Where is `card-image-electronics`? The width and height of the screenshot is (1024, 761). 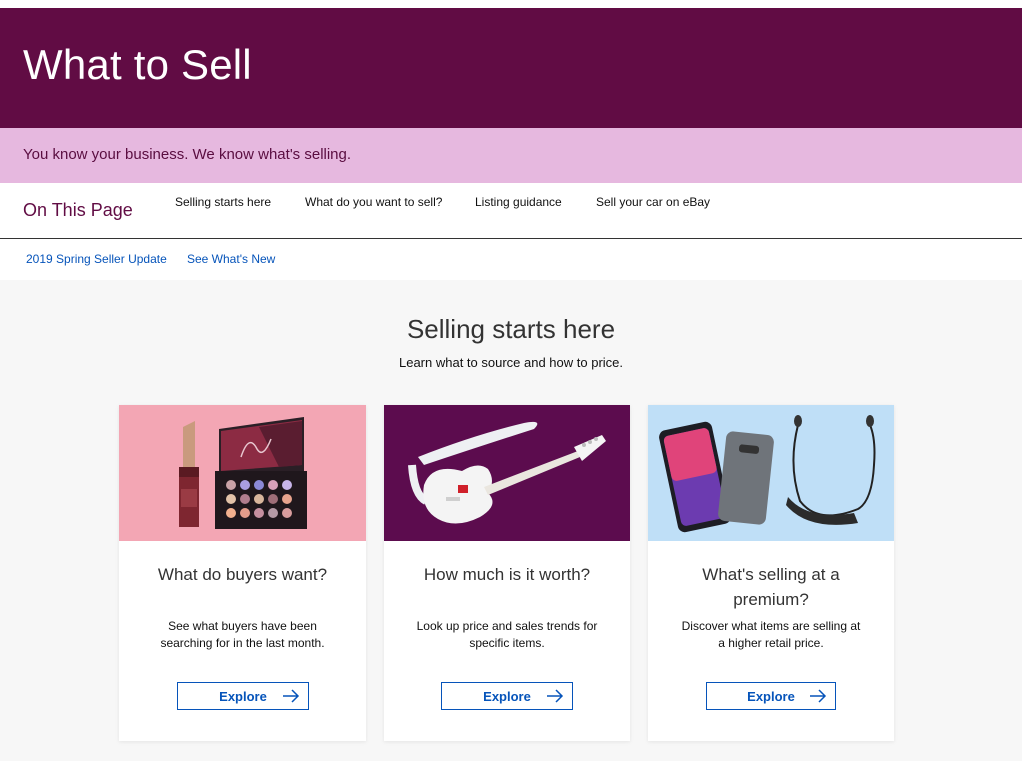 card-image-electronics is located at coordinates (771, 473).